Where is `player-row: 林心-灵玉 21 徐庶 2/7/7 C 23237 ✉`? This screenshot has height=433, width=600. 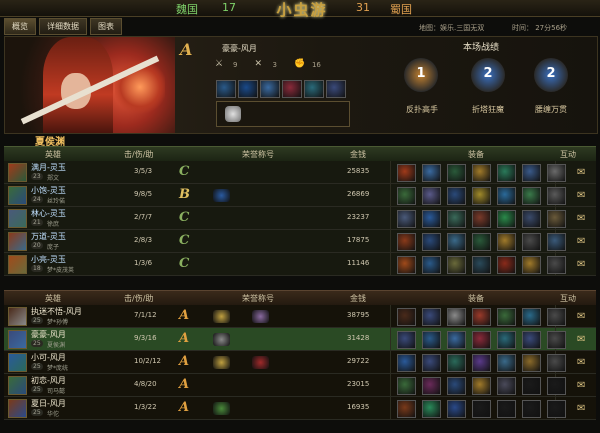
player-row: 林心-灵玉 21 徐庶 2/7/7 C 23237 ✉ is located at coordinates (300, 218).